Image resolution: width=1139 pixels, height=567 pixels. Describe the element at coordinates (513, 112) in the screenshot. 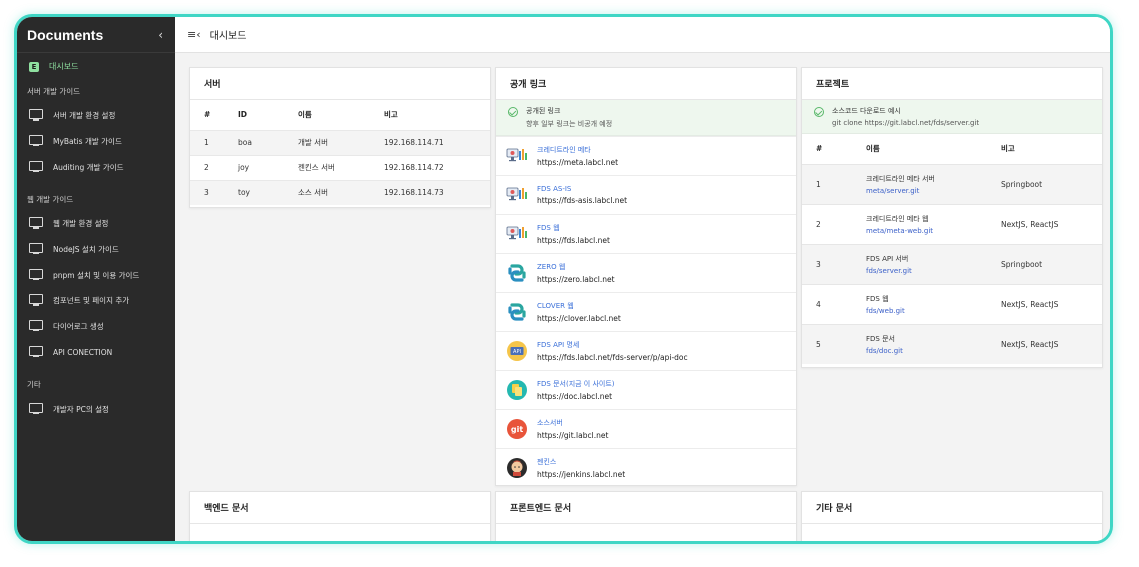

I see `check-circle-icon` at that location.